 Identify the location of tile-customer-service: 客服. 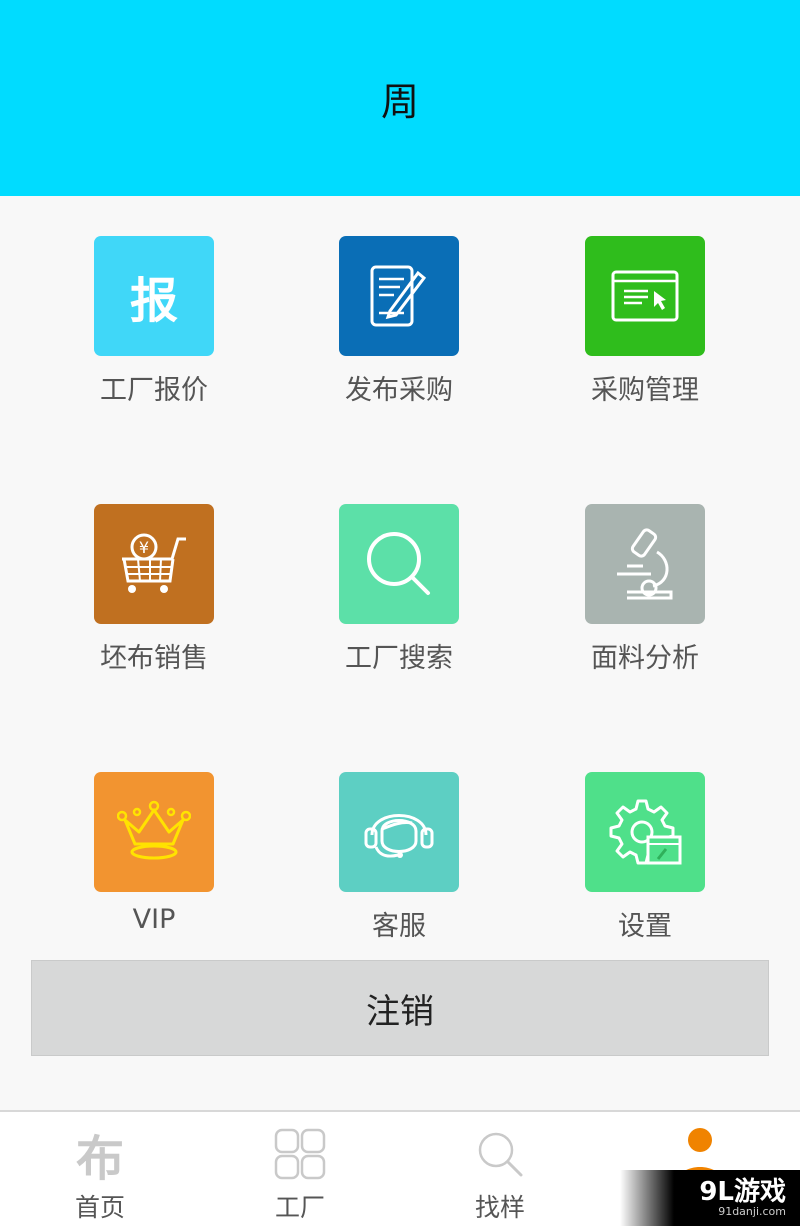
(399, 862).